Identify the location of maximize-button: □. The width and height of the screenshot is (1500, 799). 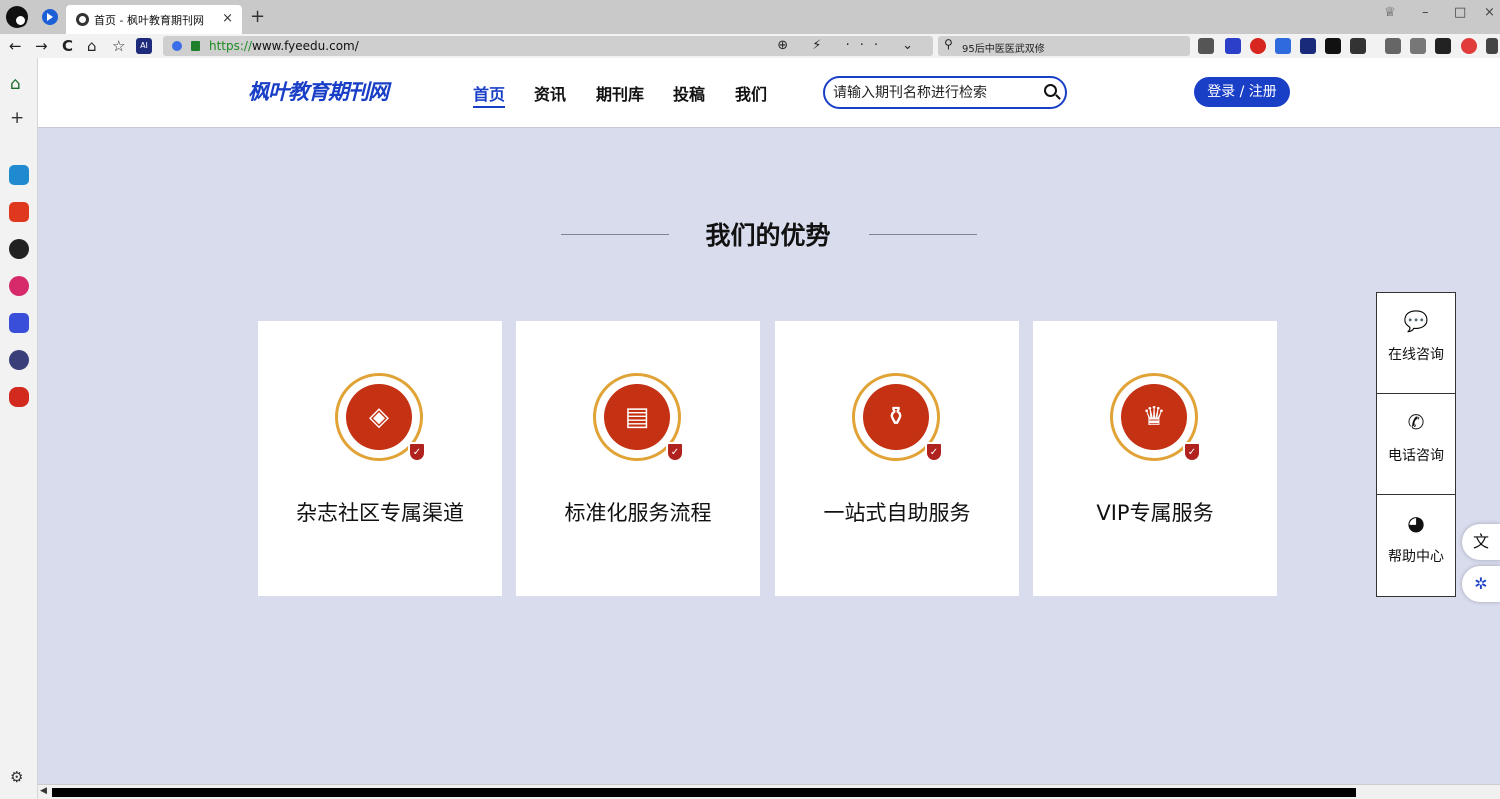
(1460, 12).